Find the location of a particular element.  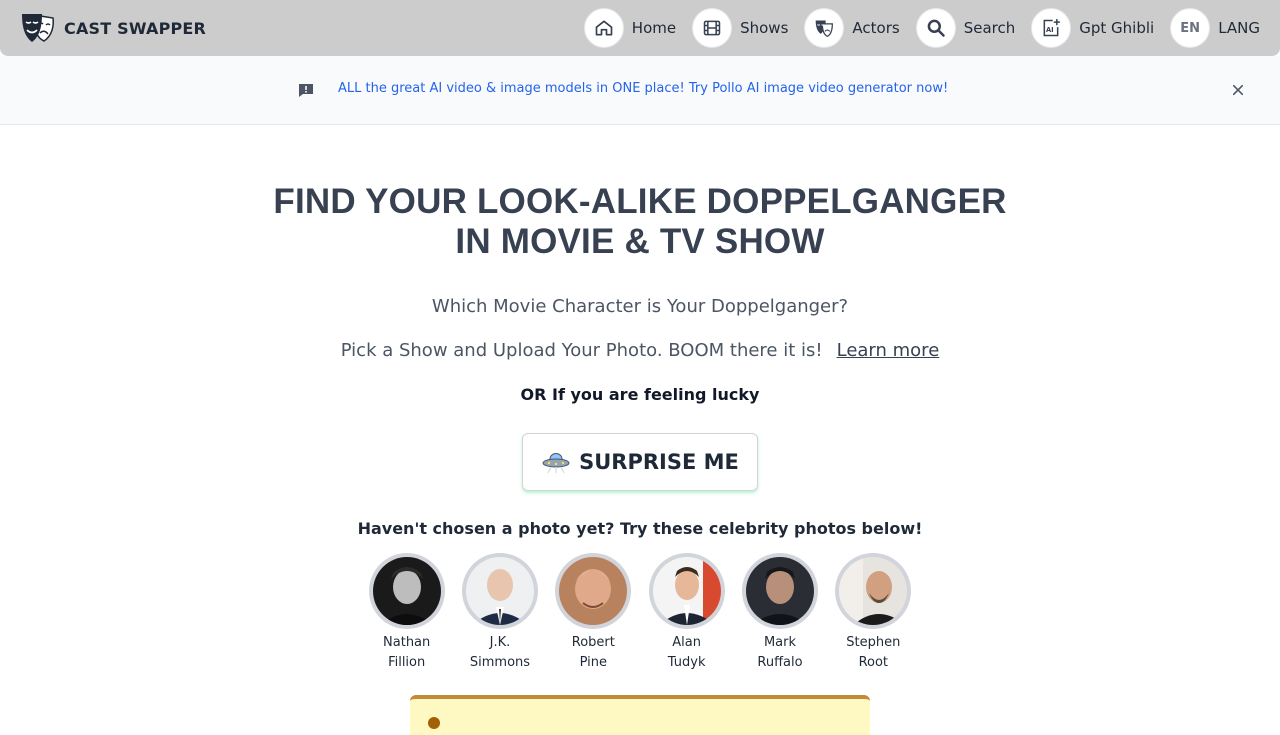

celebrity-last-name: Root is located at coordinates (873, 662).